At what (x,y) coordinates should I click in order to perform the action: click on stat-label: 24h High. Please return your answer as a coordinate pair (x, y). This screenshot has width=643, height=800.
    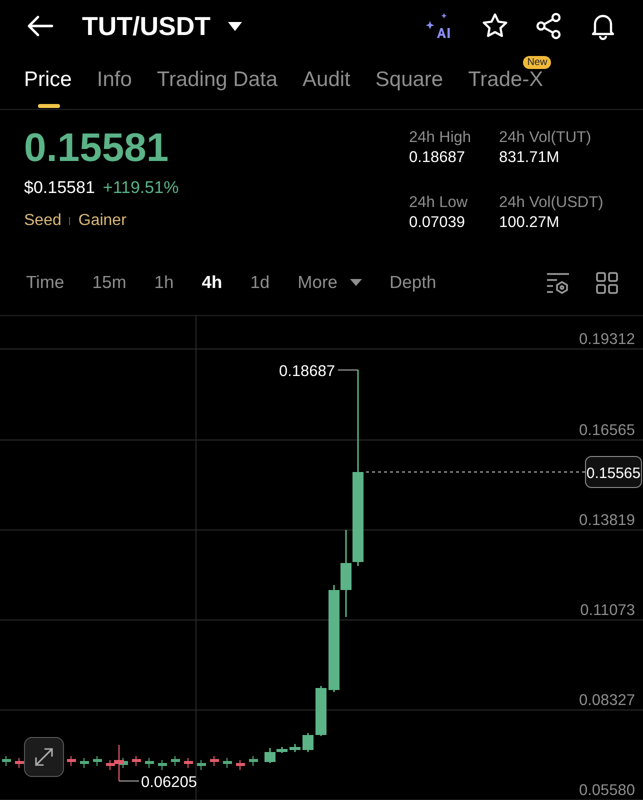
    Looking at the image, I should click on (440, 138).